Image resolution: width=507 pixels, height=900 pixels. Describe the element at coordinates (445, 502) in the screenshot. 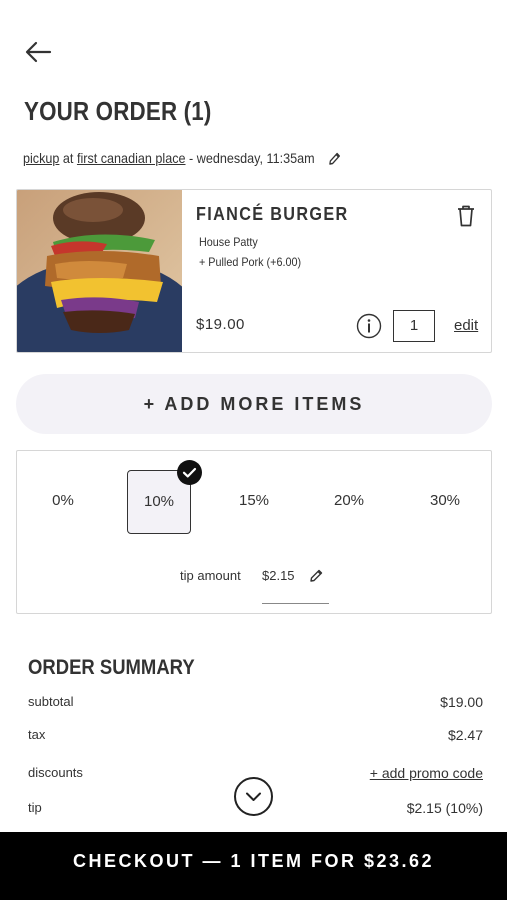

I see `tip-option-30: 30%` at that location.